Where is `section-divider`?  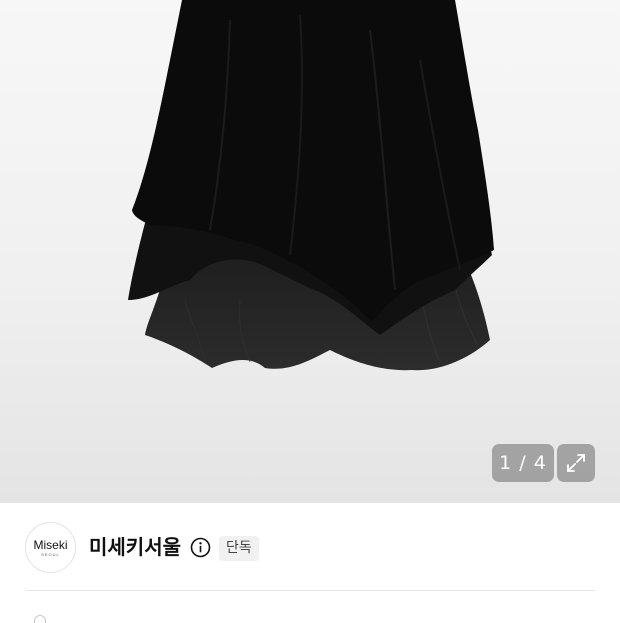 section-divider is located at coordinates (310, 590).